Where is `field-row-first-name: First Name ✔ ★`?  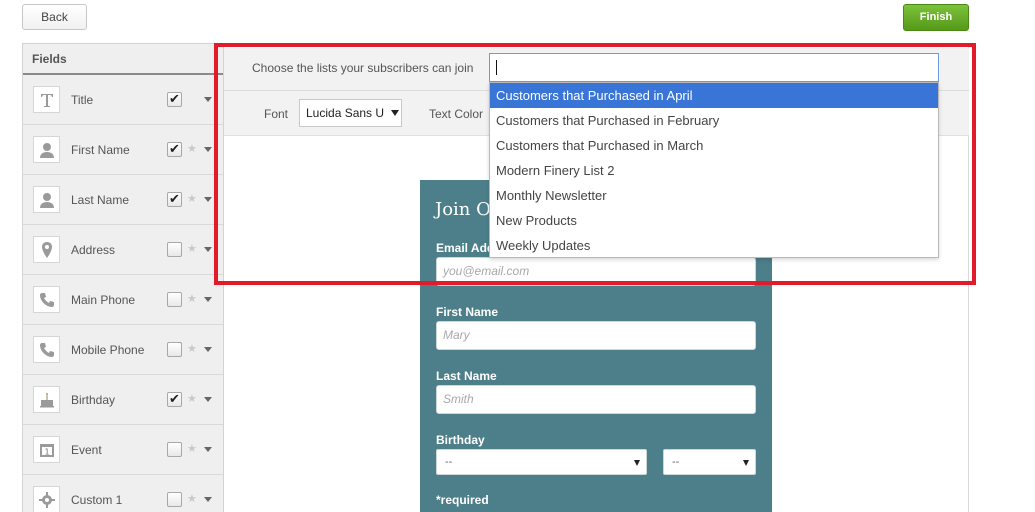 field-row-first-name: First Name ✔ ★ is located at coordinates (123, 150).